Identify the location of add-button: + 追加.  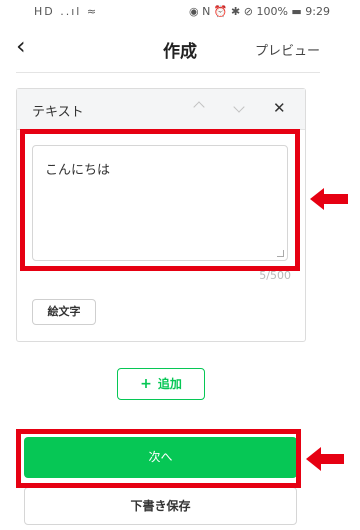
(161, 384).